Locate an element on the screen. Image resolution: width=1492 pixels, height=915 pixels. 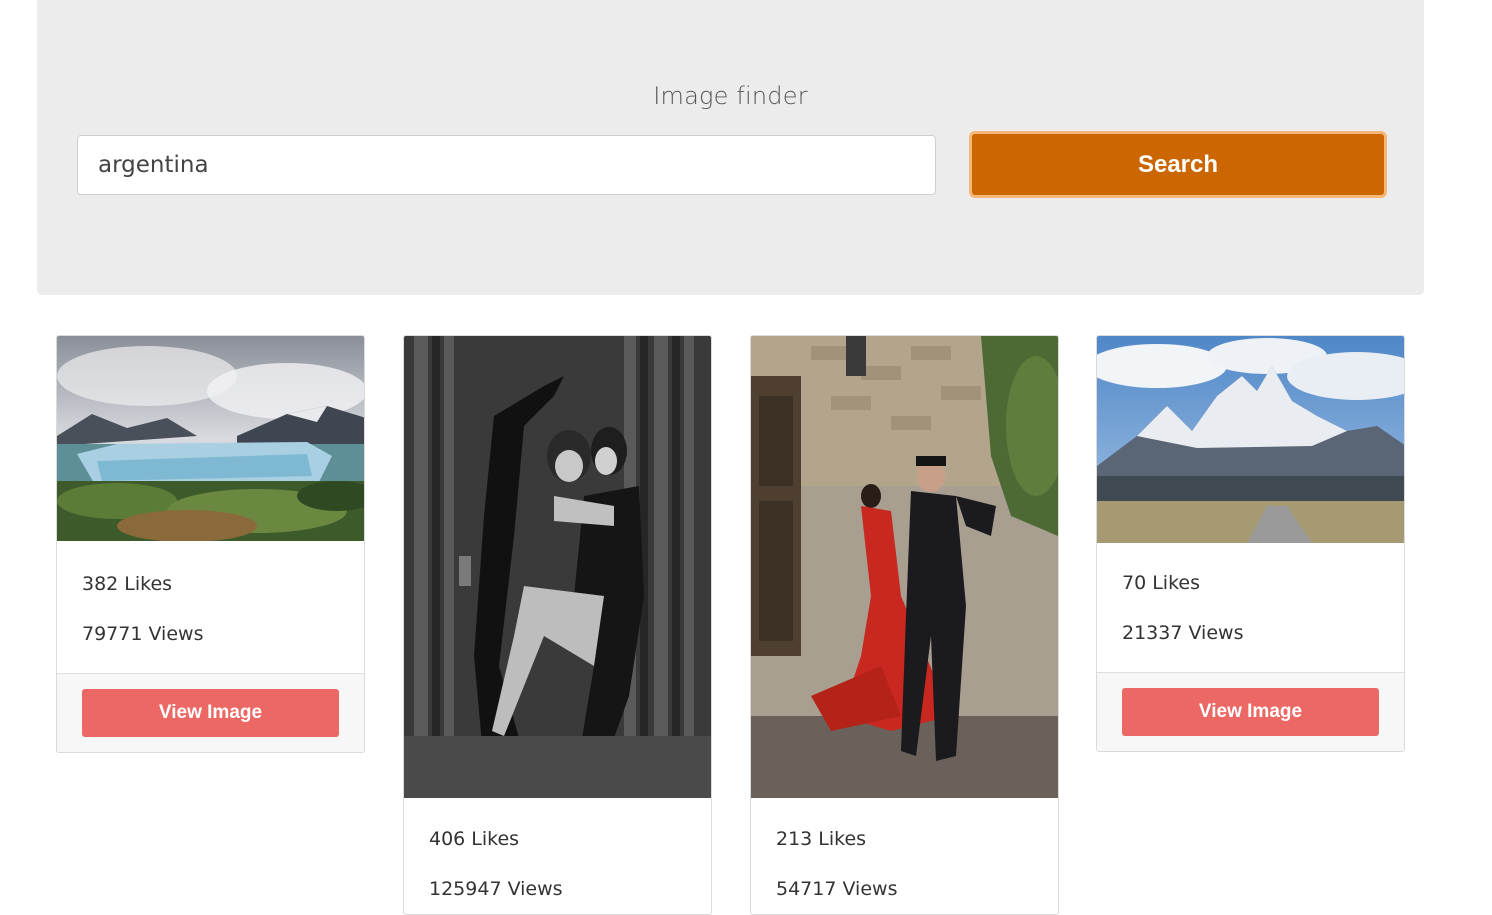
views-count: 21337 Views is located at coordinates (1183, 633).